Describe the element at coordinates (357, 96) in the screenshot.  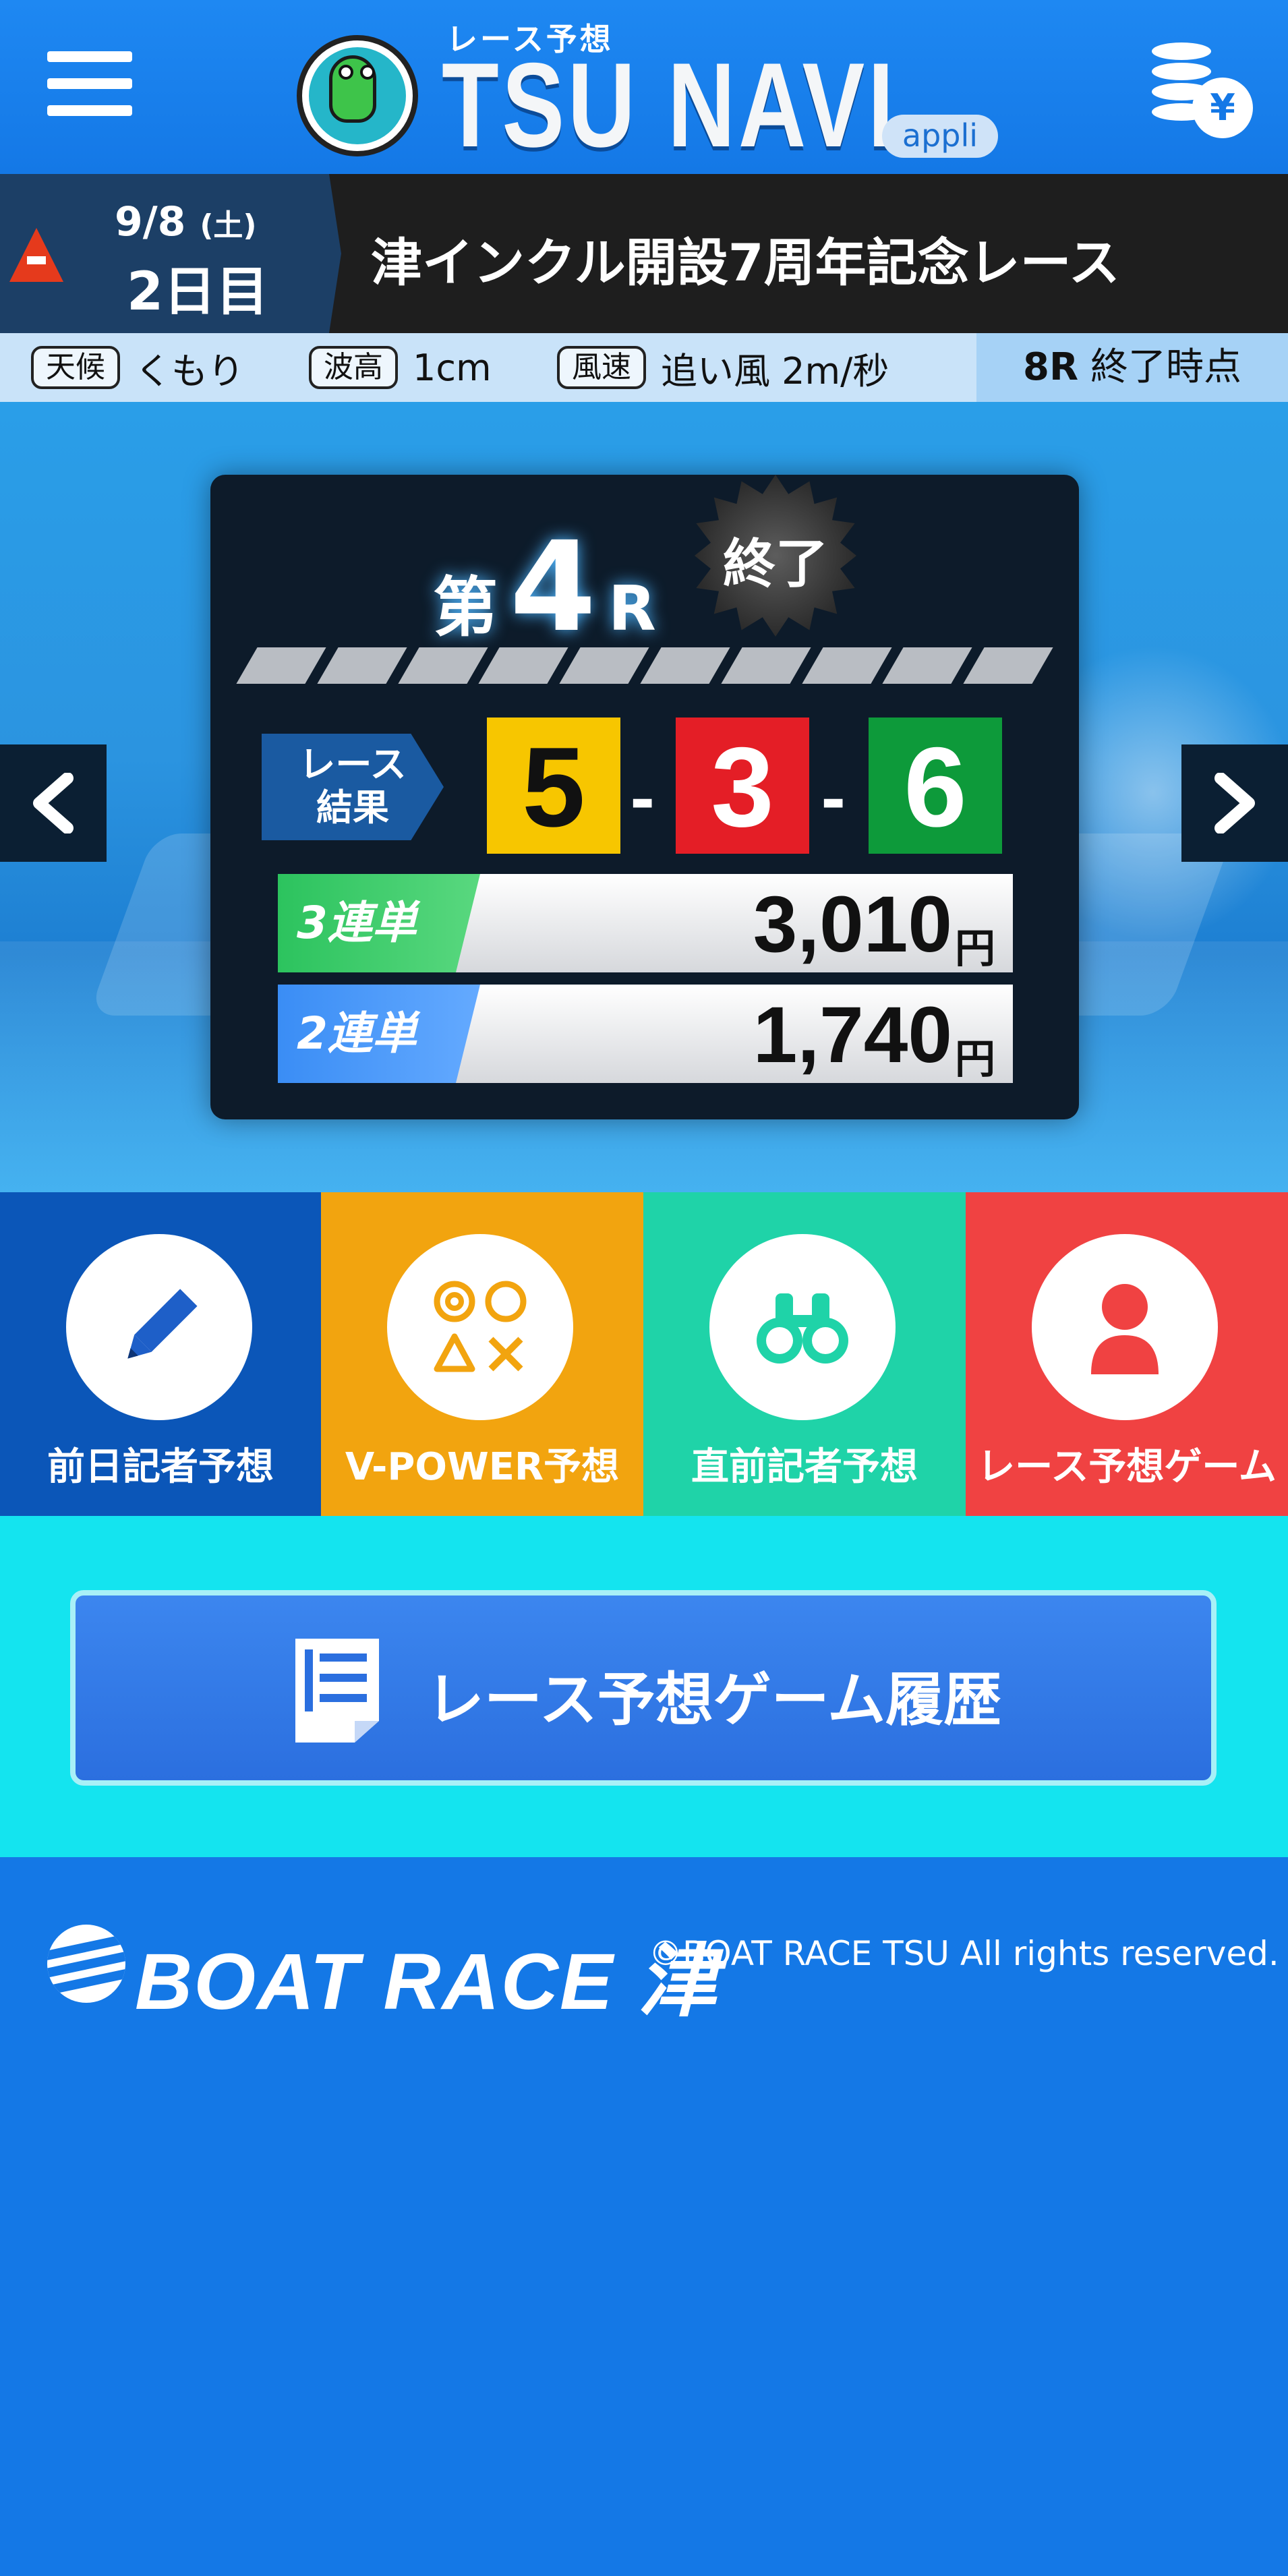
I see `mascot-icon` at that location.